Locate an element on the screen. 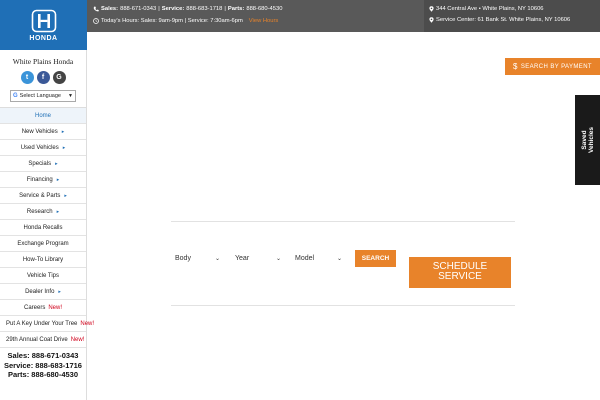 The image size is (600, 400). sidebar-item-label: Research is located at coordinates (39, 211).